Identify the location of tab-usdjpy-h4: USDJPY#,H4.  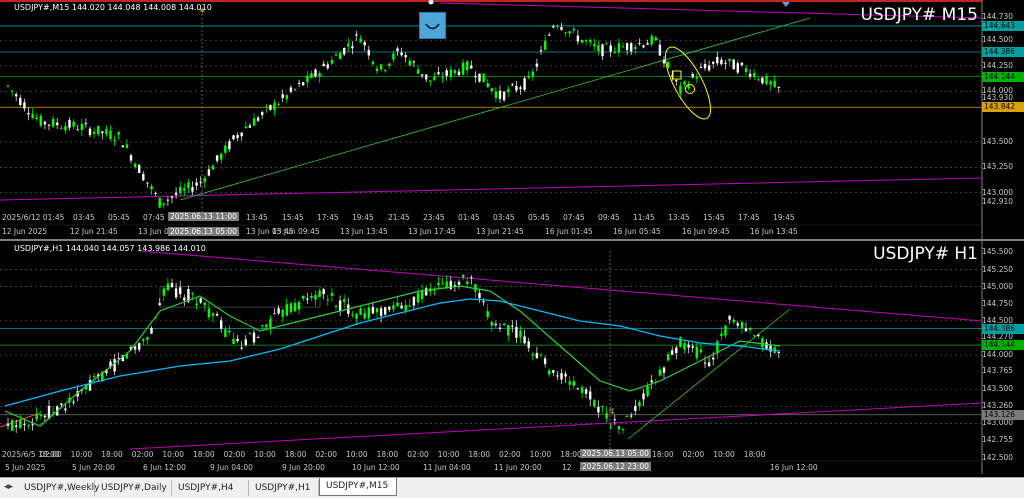
(210, 488).